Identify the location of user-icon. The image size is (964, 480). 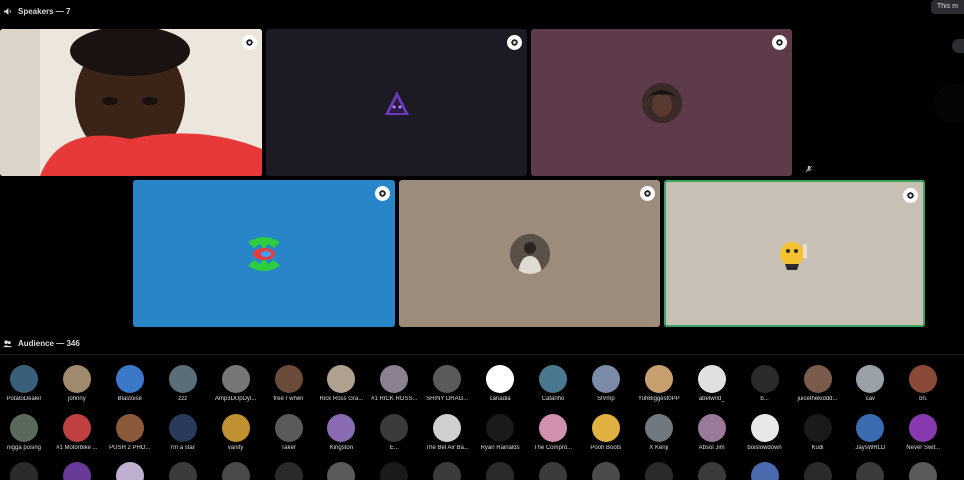
(958, 46).